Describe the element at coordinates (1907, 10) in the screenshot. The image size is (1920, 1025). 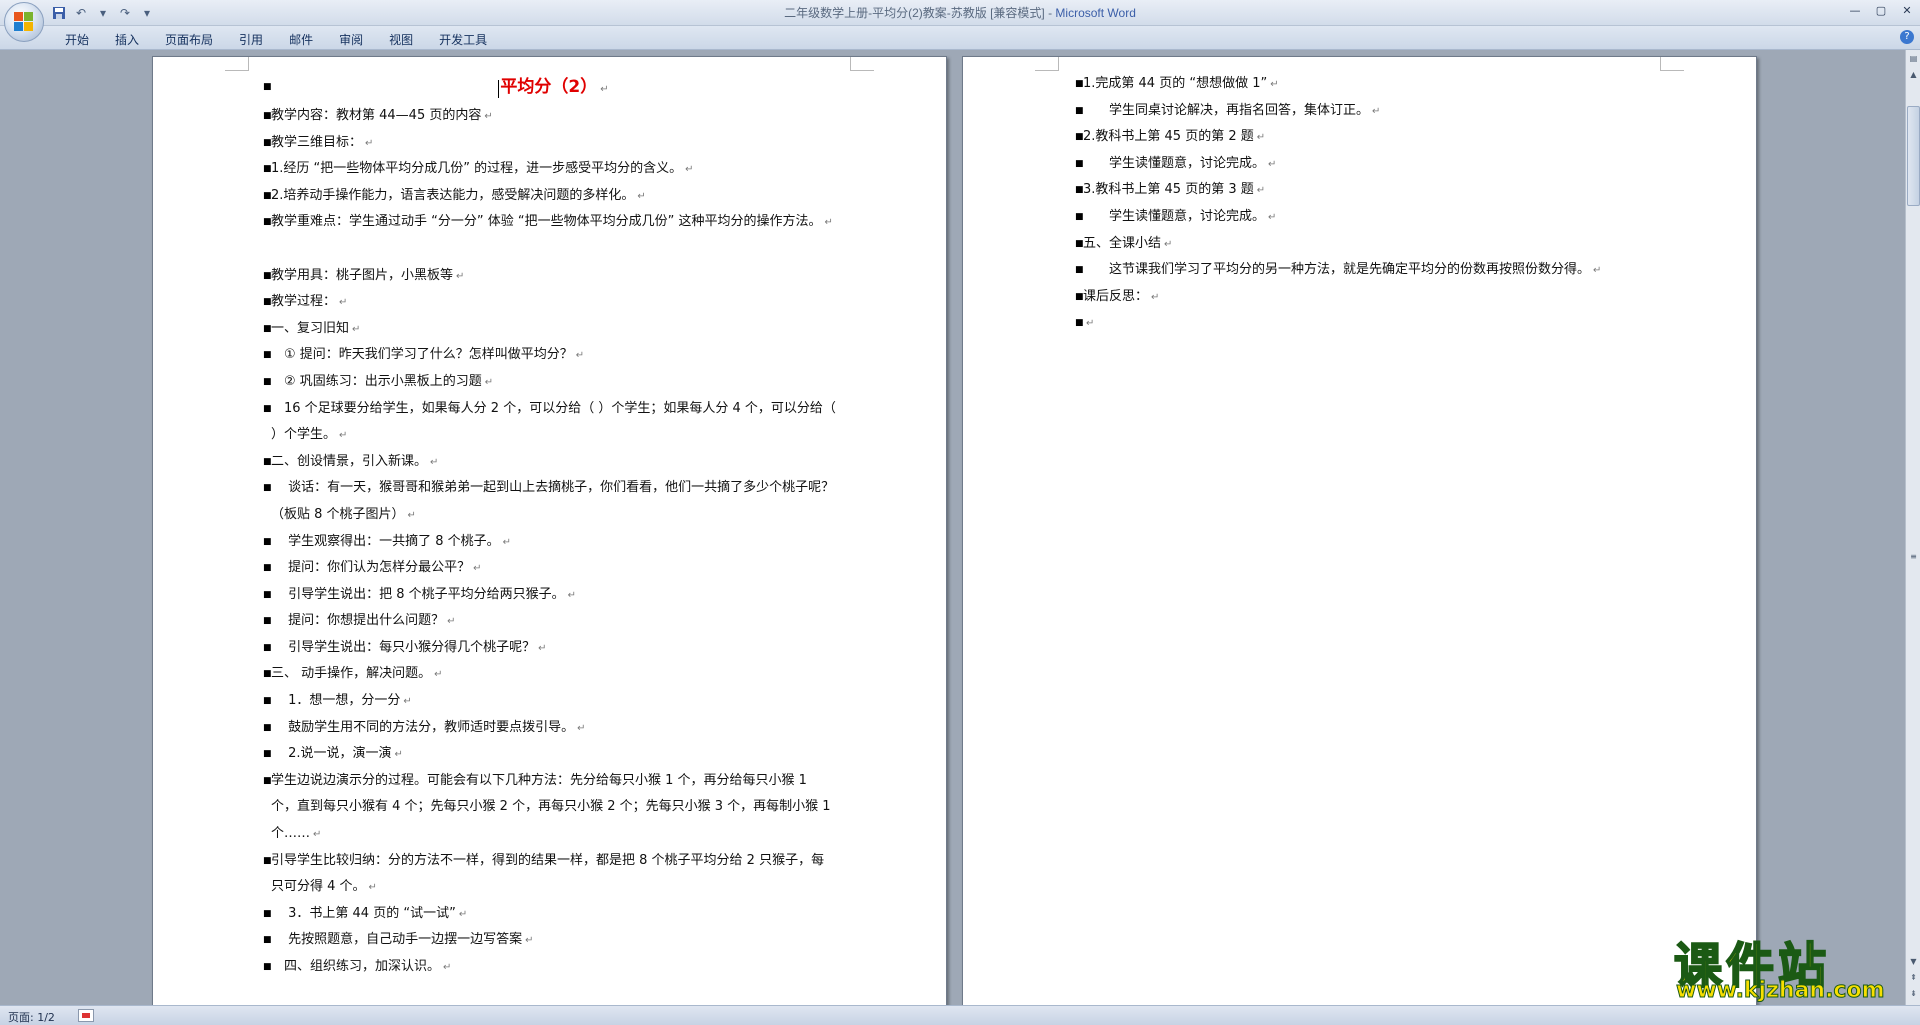
I see `close-icon: ✕` at that location.